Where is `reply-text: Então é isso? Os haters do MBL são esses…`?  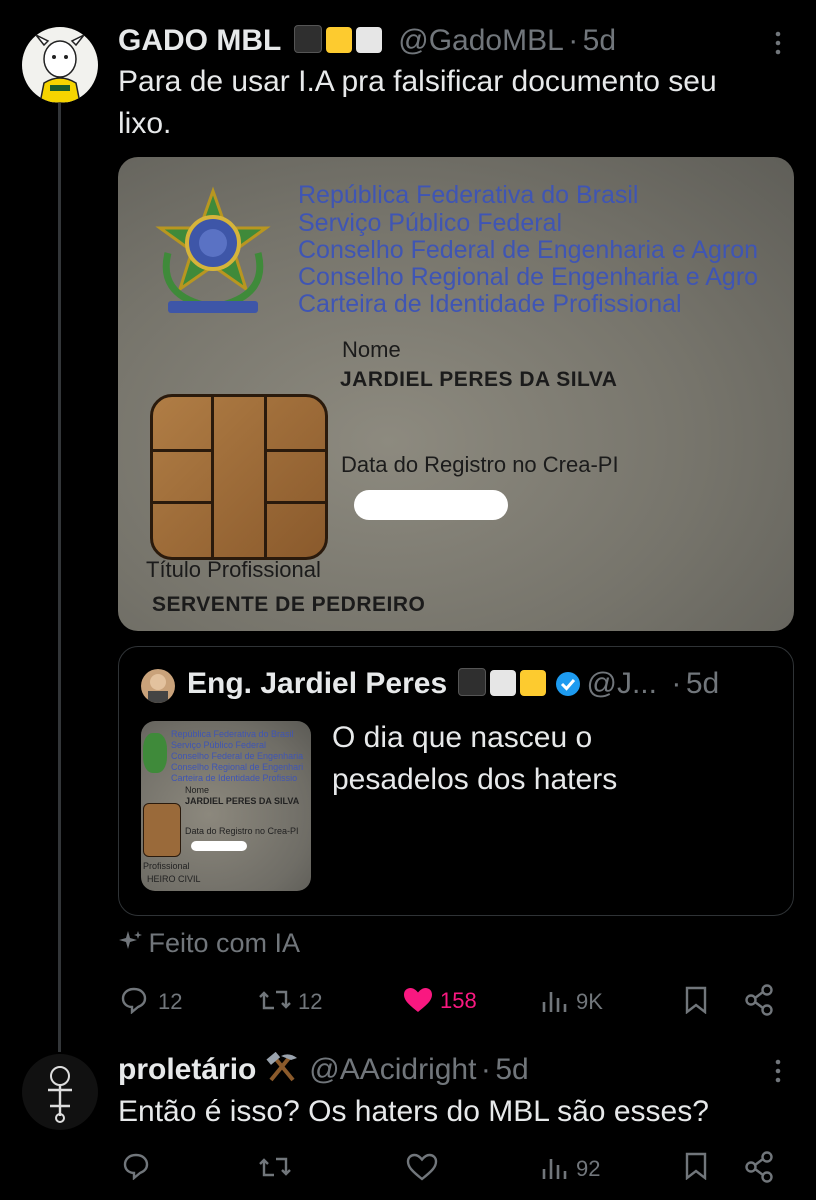 reply-text: Então é isso? Os haters do MBL são esses… is located at coordinates (413, 1111).